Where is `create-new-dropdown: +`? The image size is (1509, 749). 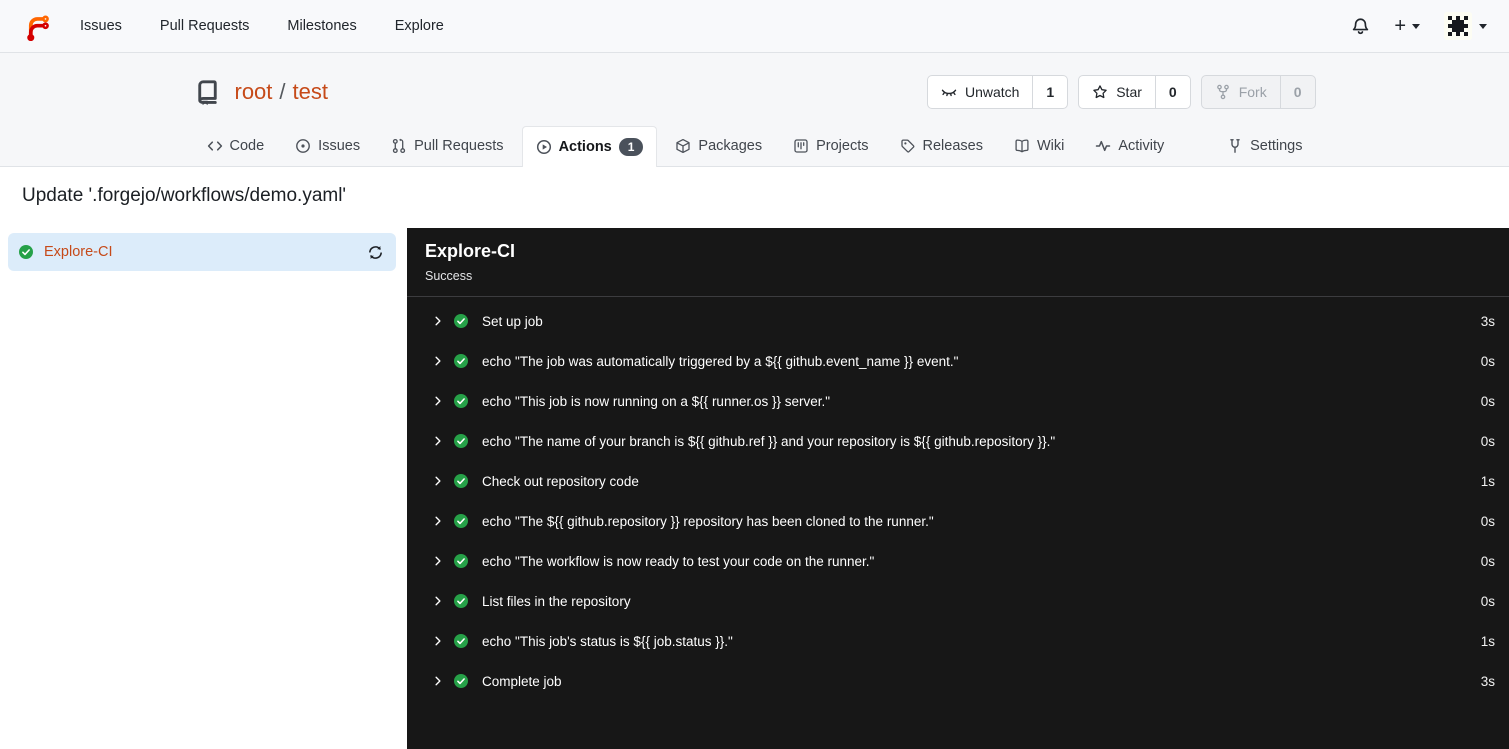 create-new-dropdown: + is located at coordinates (1407, 26).